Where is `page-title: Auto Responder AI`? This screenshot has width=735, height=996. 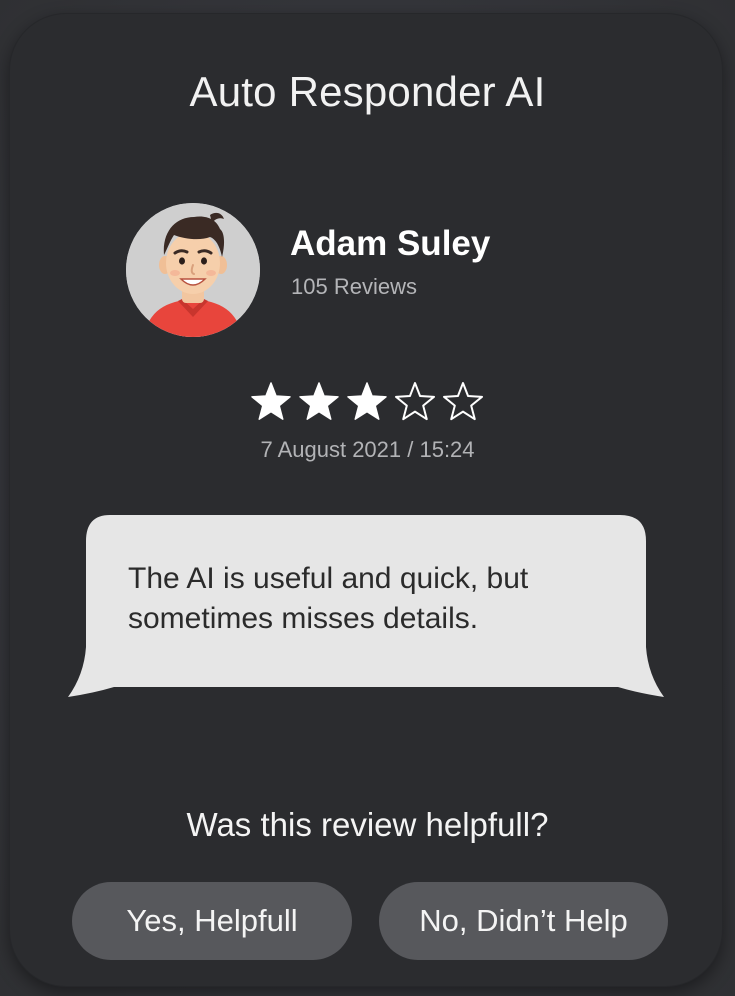 page-title: Auto Responder AI is located at coordinates (367, 91).